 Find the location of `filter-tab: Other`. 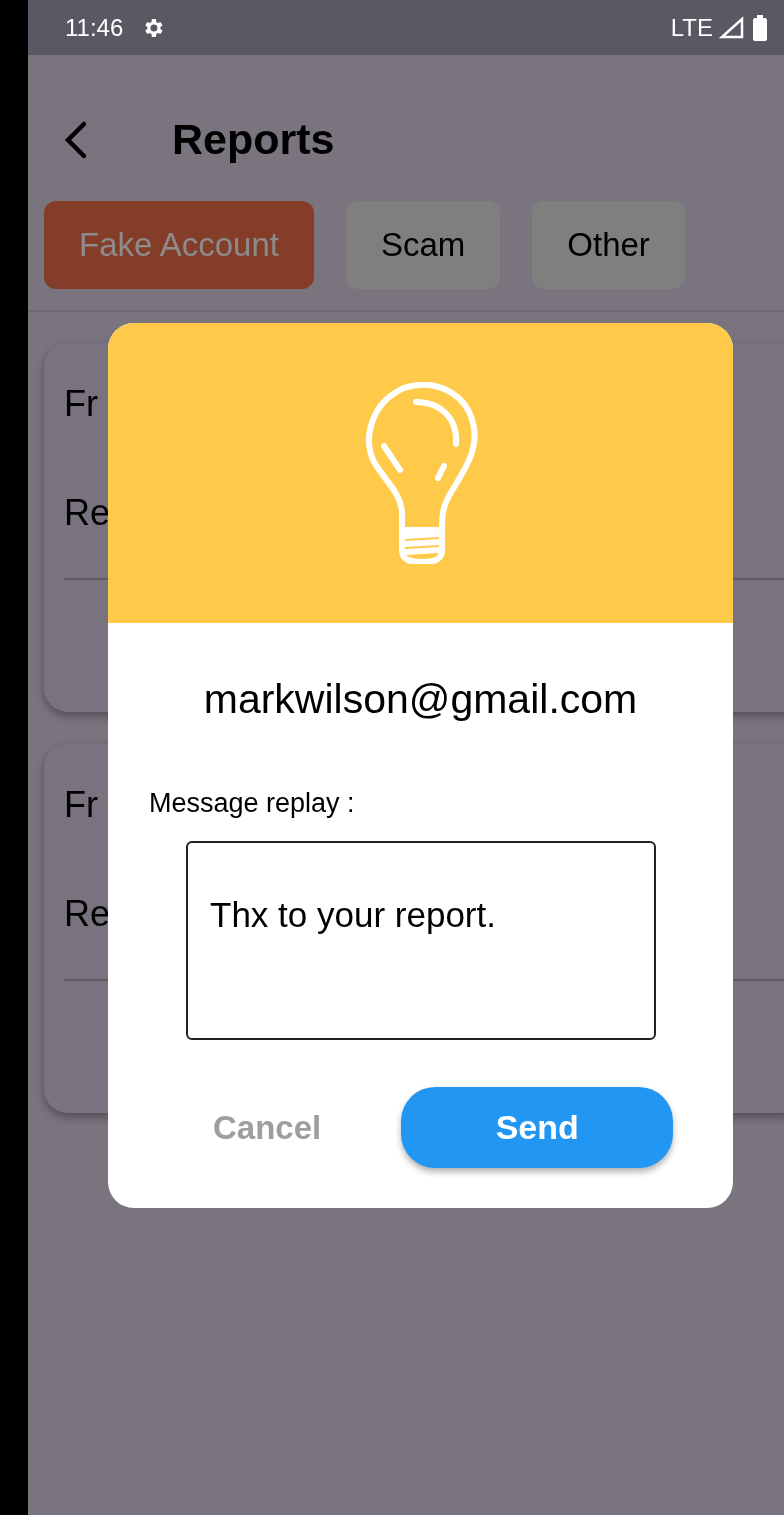

filter-tab: Other is located at coordinates (608, 245).